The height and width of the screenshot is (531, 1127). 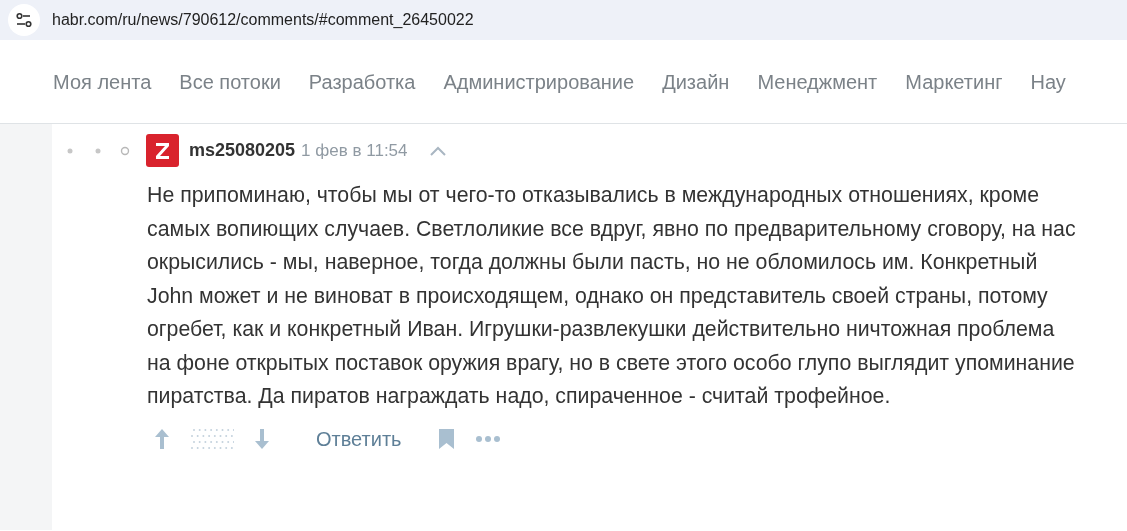 What do you see at coordinates (1048, 82) in the screenshot?
I see `nav-link: Нау` at bounding box center [1048, 82].